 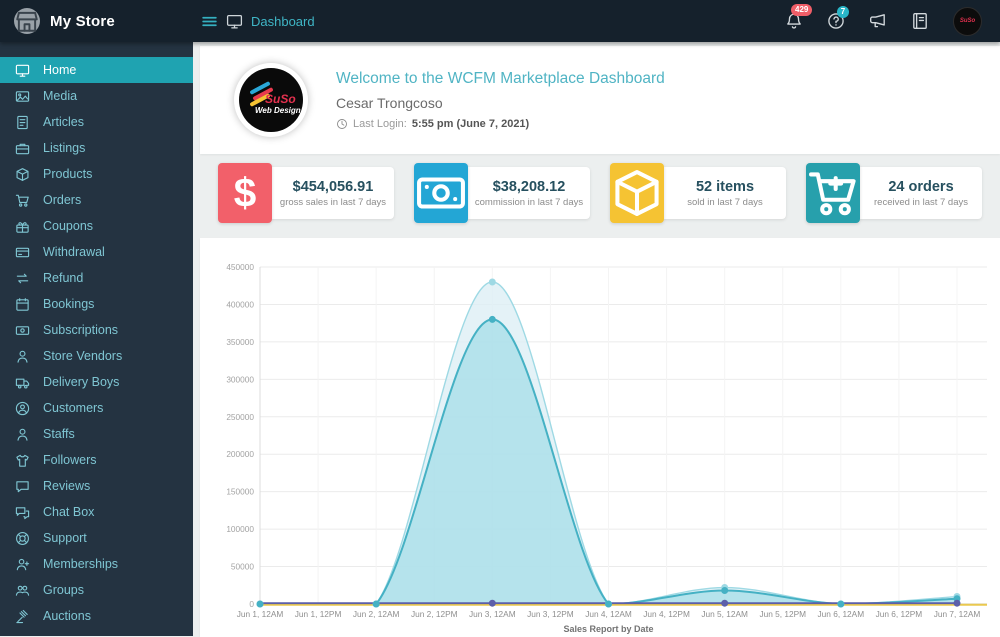 I want to click on sidebar-item-home: Home, so click(x=96, y=70).